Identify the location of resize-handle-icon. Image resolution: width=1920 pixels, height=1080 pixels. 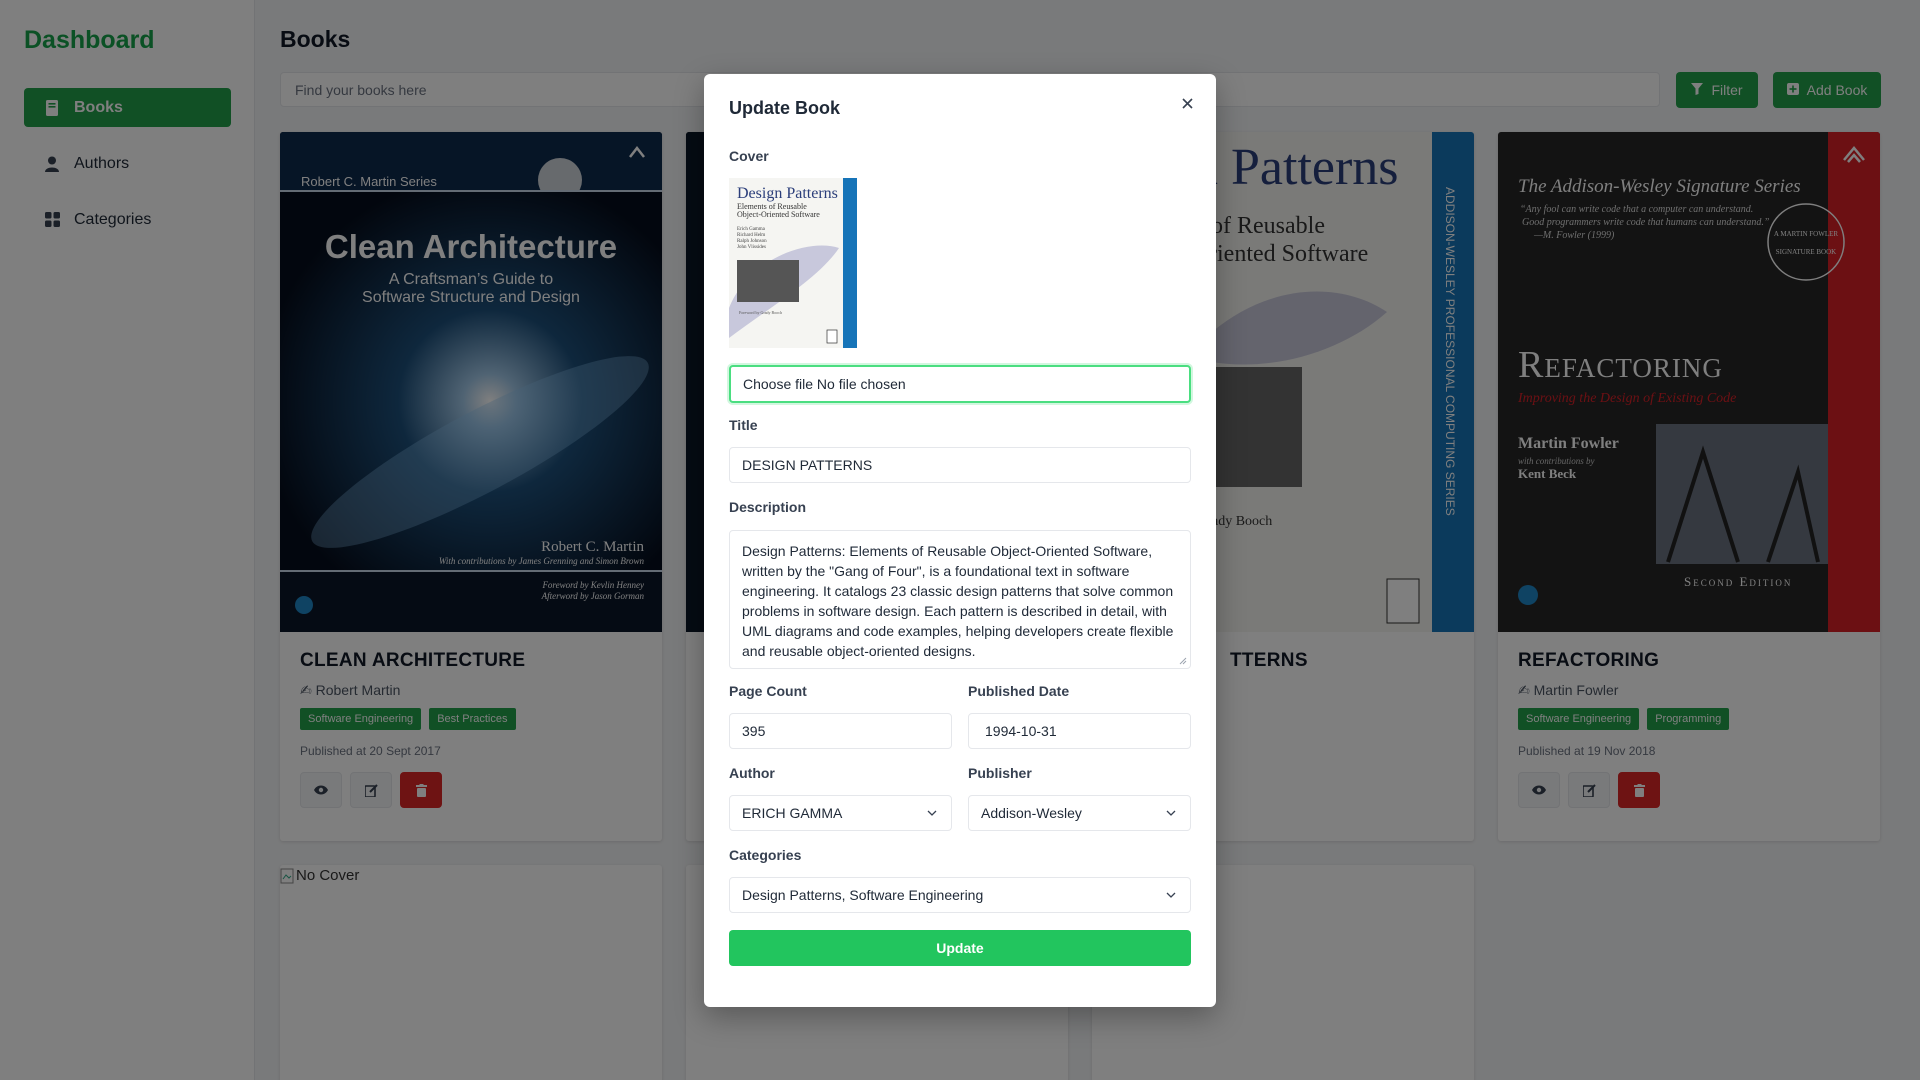
(1183, 661).